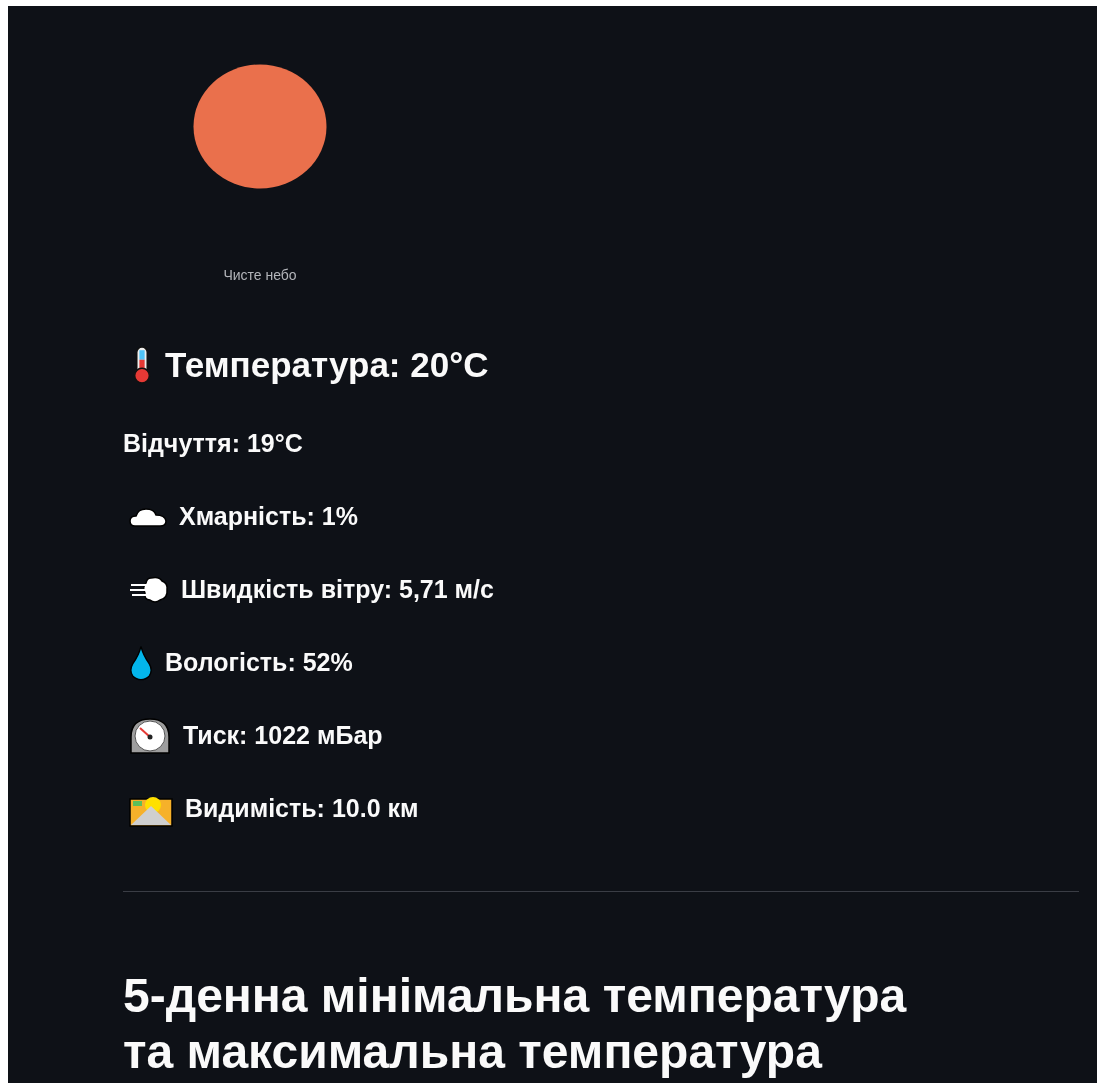 The image size is (1105, 1083). I want to click on weather-detail: Тиск: 1022 мБар, so click(283, 735).